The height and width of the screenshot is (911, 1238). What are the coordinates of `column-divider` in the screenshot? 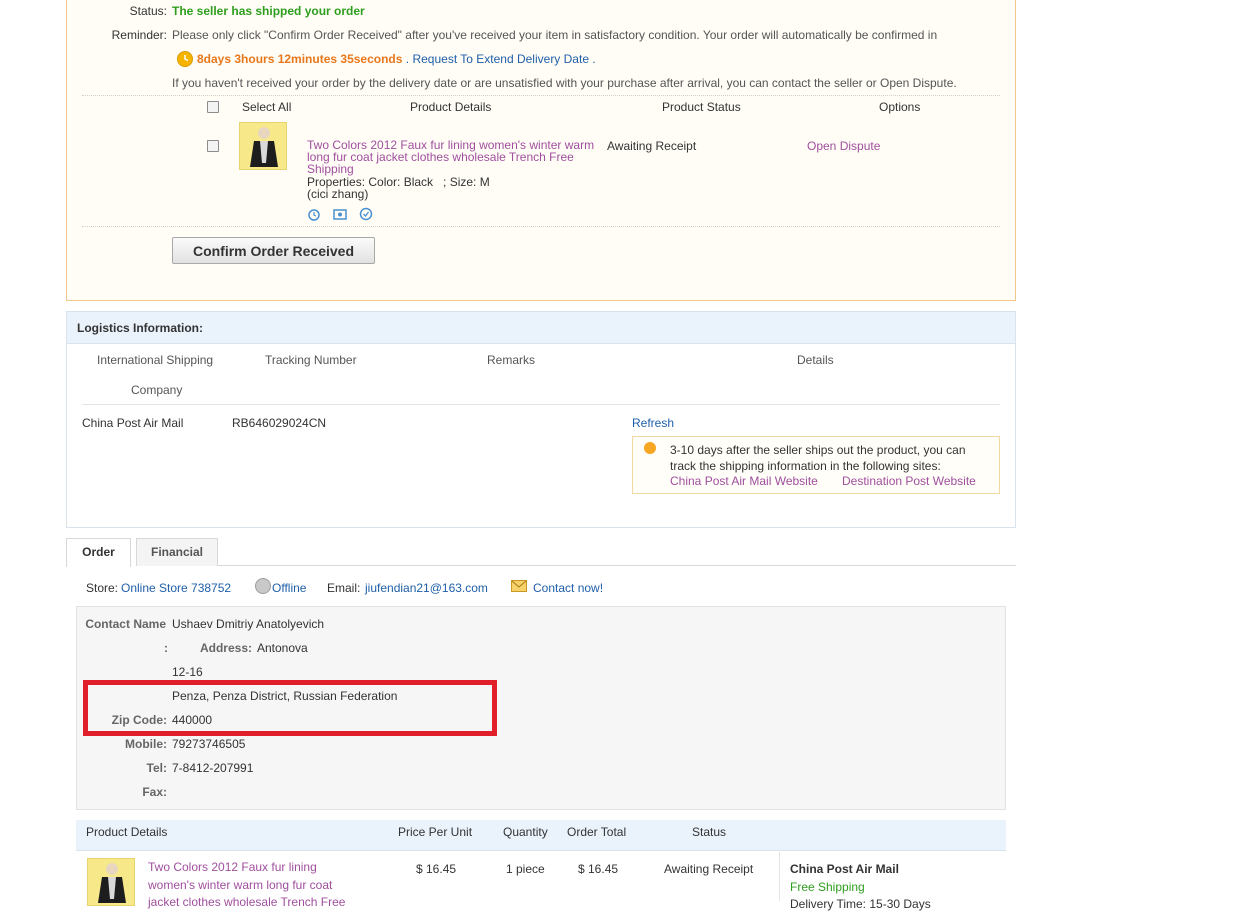 It's located at (779, 876).